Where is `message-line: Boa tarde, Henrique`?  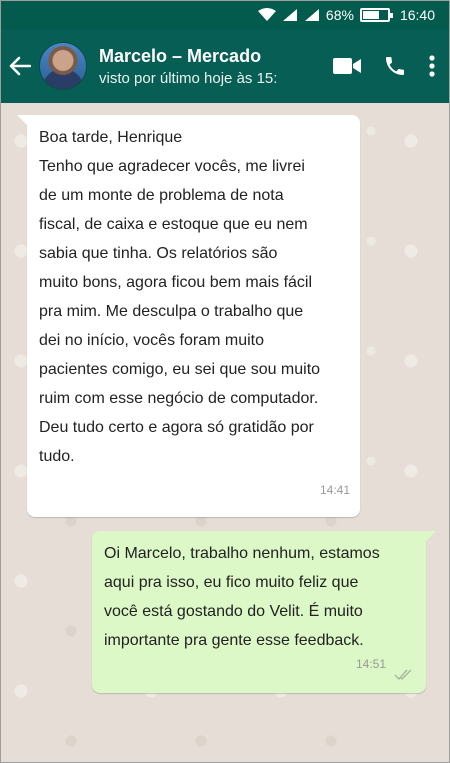
message-line: Boa tarde, Henrique is located at coordinates (111, 137).